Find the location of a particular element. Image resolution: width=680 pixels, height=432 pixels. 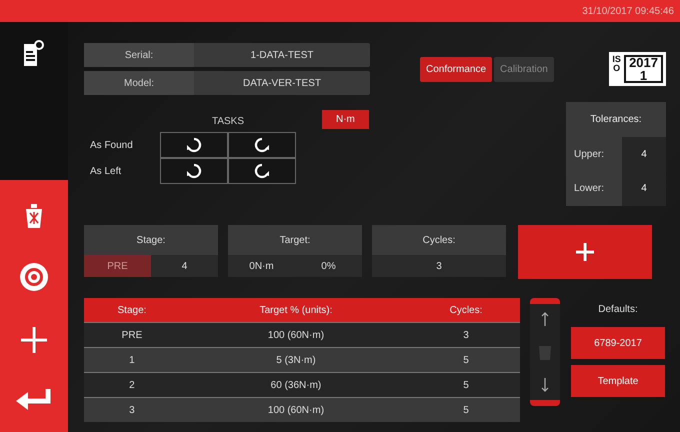

mode-tab: Conformance is located at coordinates (456, 69).